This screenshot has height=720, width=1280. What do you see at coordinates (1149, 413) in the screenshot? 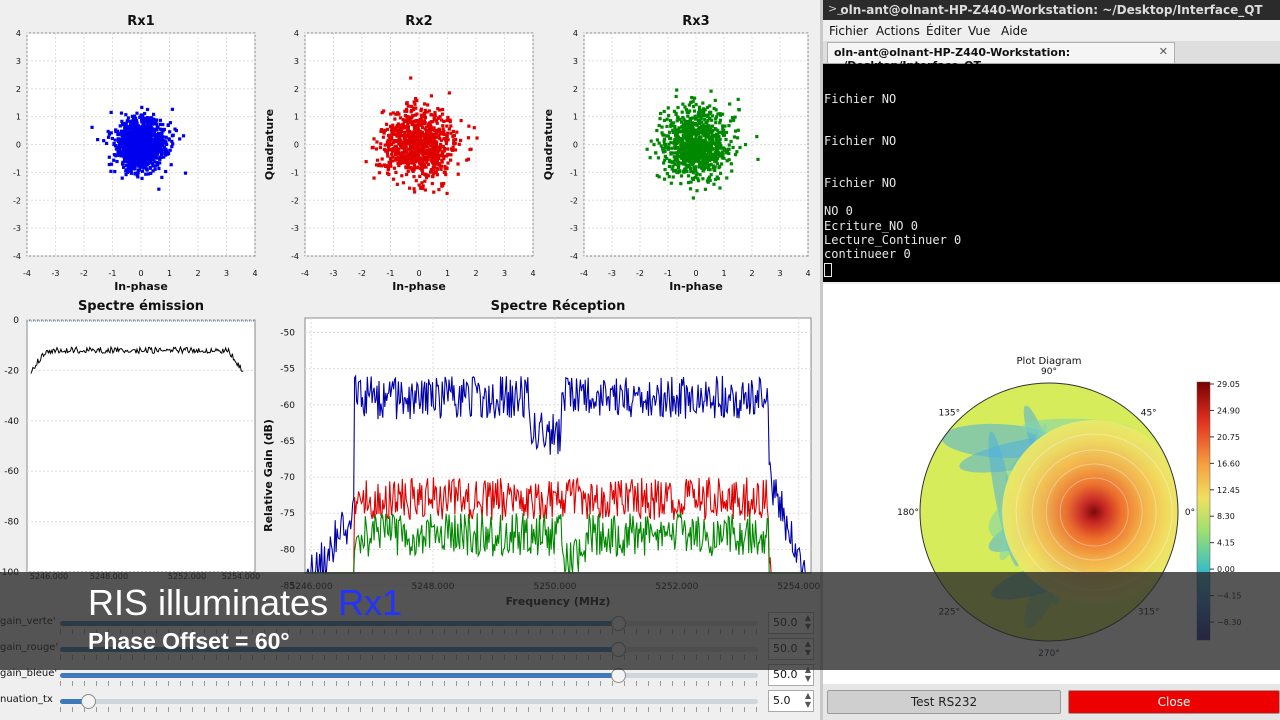
I see `angle-label: 45°` at bounding box center [1149, 413].